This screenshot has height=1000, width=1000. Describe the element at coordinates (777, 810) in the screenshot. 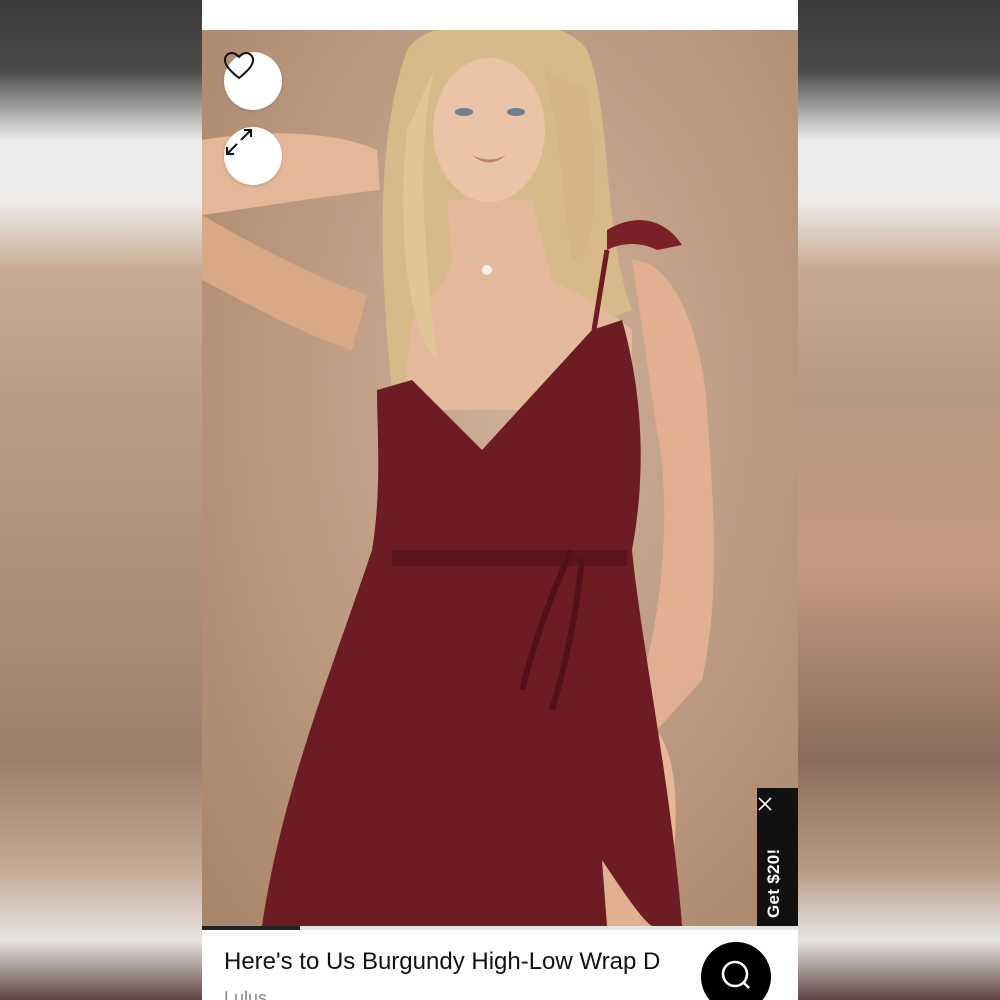

I see `promo-close-button` at that location.